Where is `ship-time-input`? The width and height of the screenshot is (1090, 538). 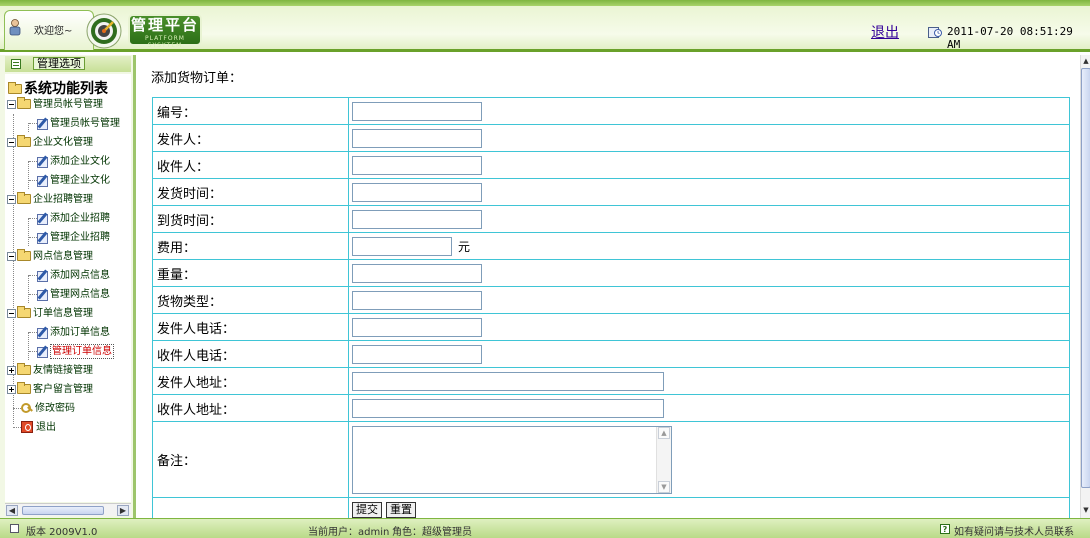
ship-time-input is located at coordinates (417, 192).